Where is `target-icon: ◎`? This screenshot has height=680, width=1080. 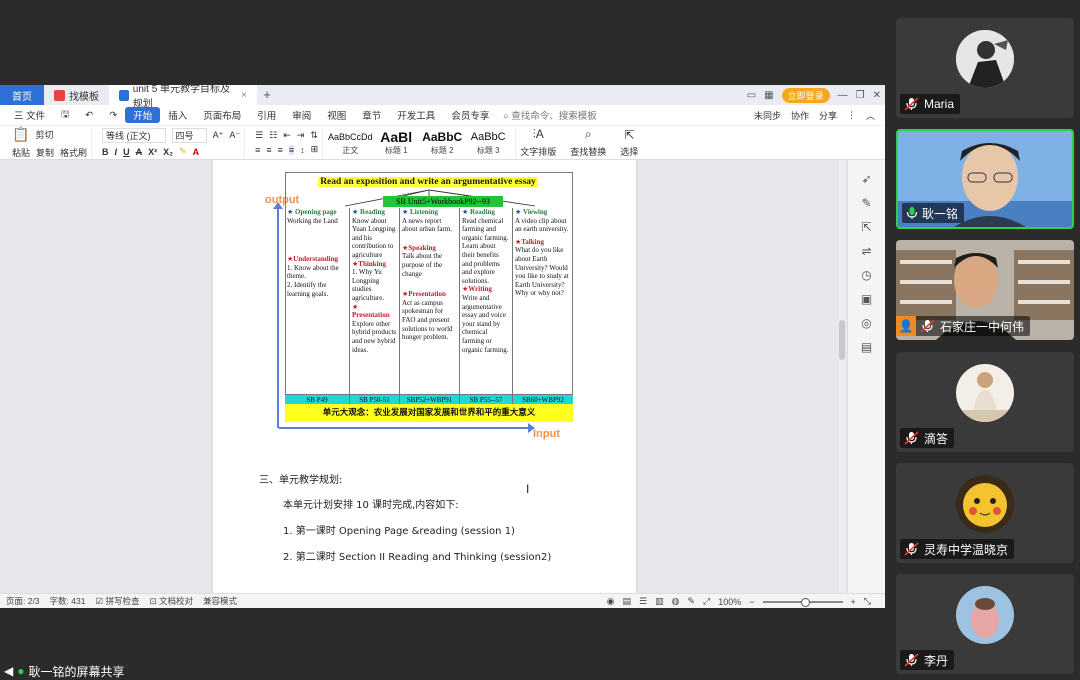 target-icon: ◎ is located at coordinates (866, 323).